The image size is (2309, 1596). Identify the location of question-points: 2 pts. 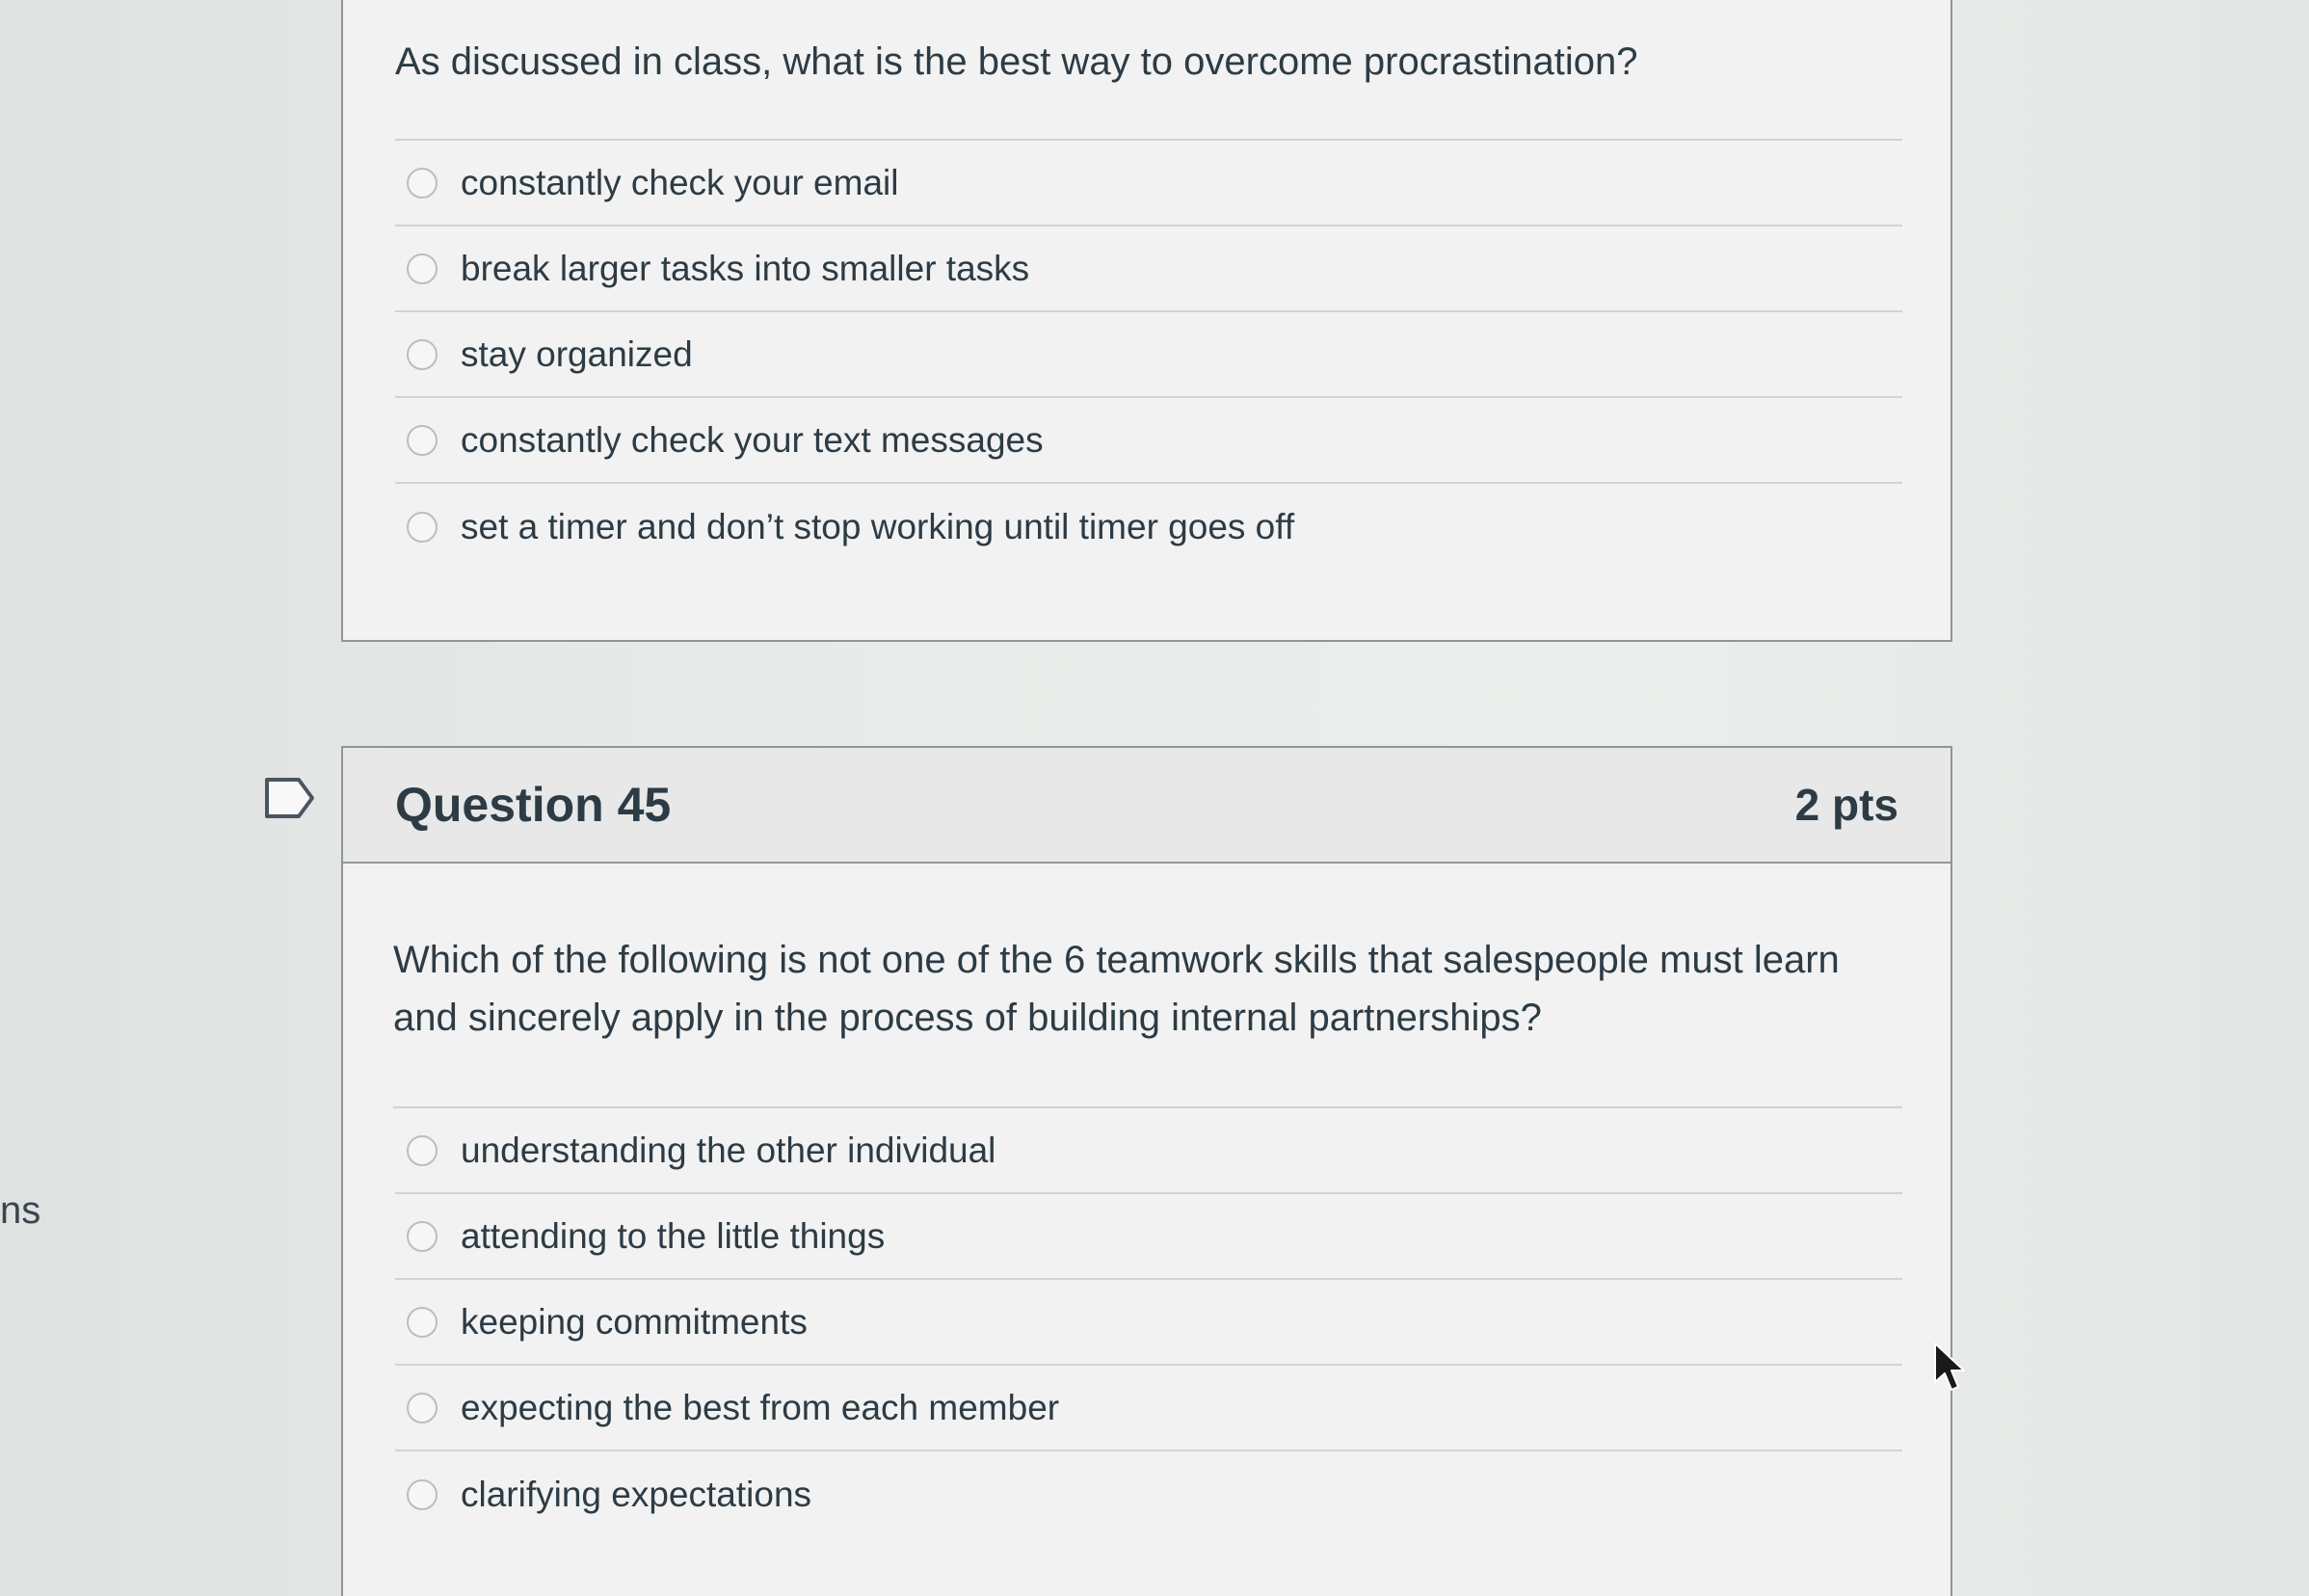
(1846, 805).